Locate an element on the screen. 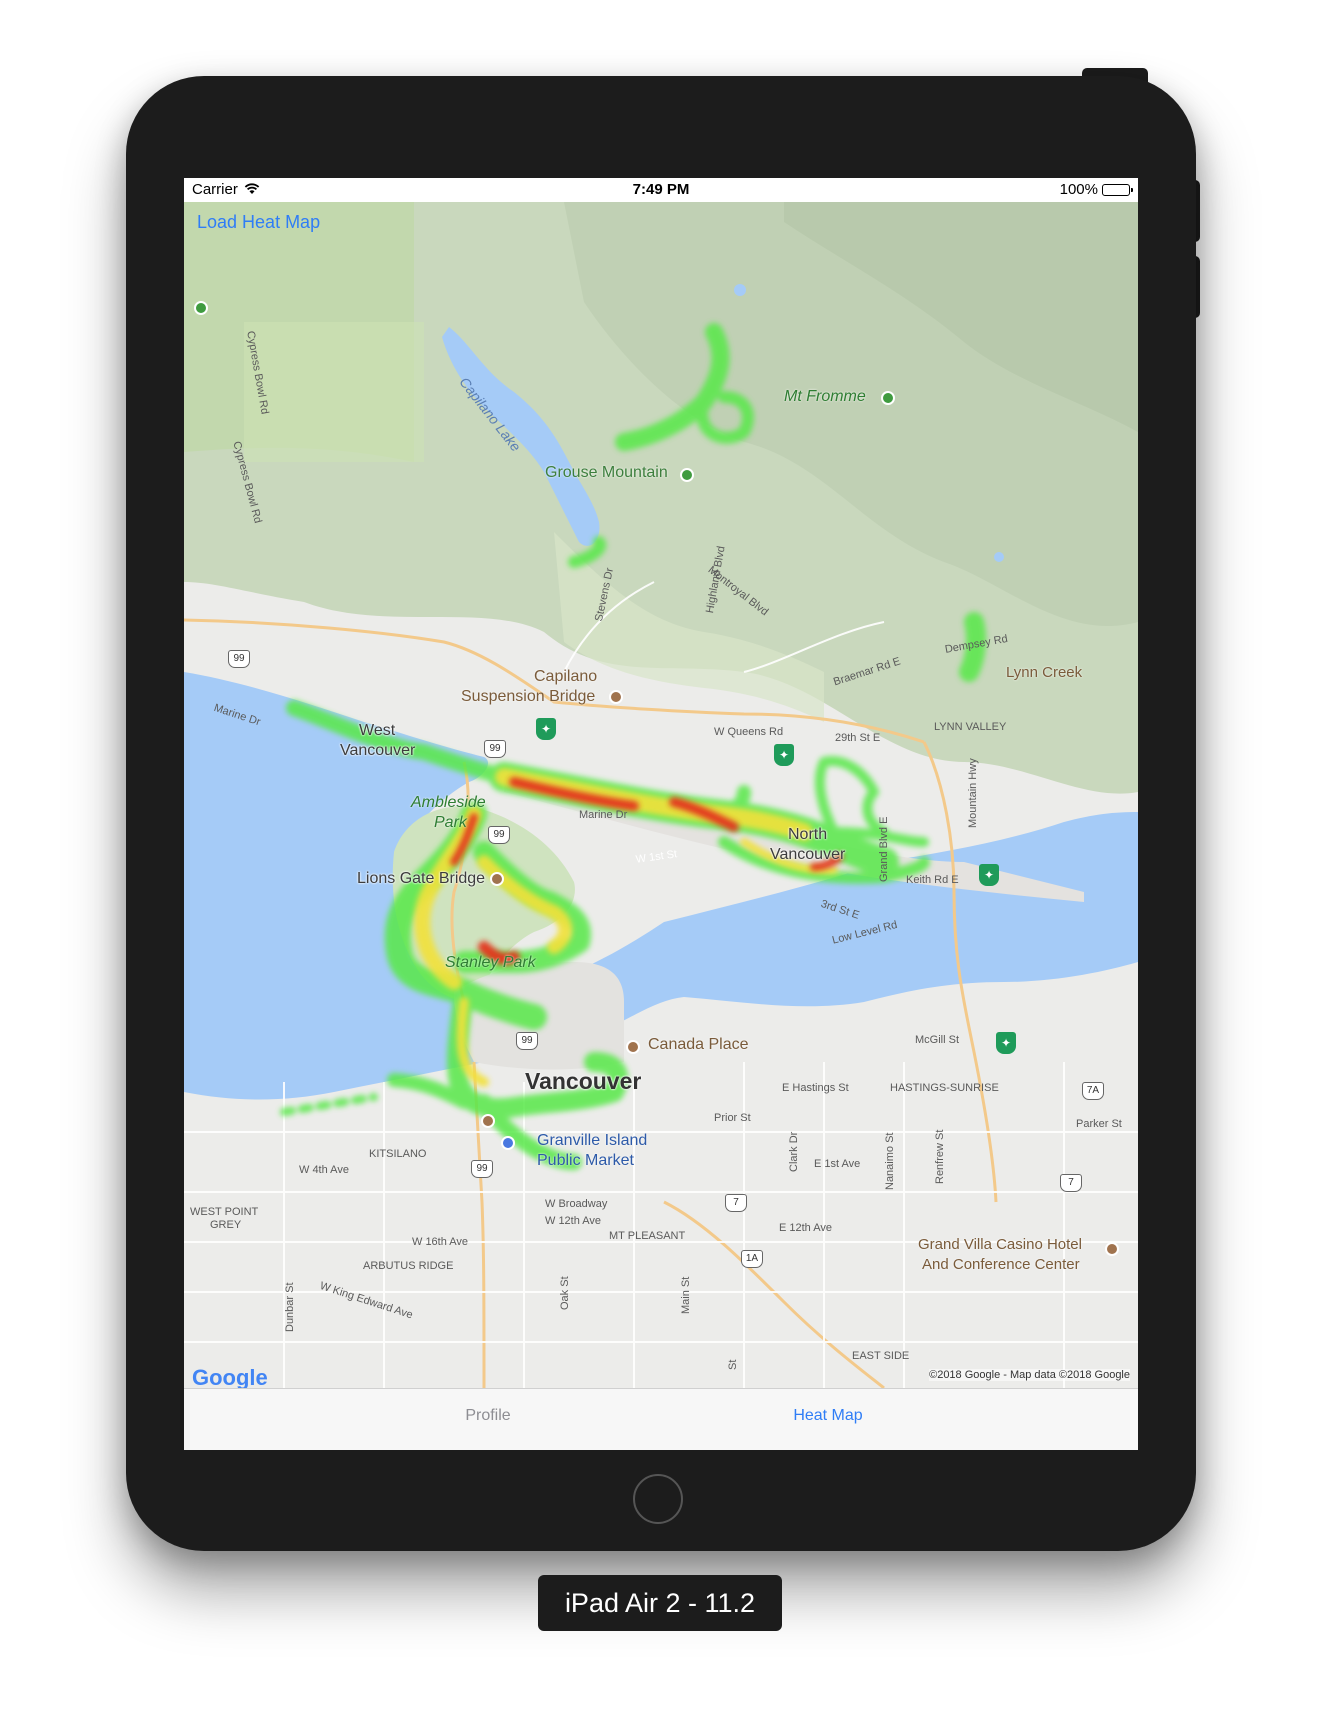  map-label-grand-blvd: Grand Blvd E is located at coordinates (884, 849).